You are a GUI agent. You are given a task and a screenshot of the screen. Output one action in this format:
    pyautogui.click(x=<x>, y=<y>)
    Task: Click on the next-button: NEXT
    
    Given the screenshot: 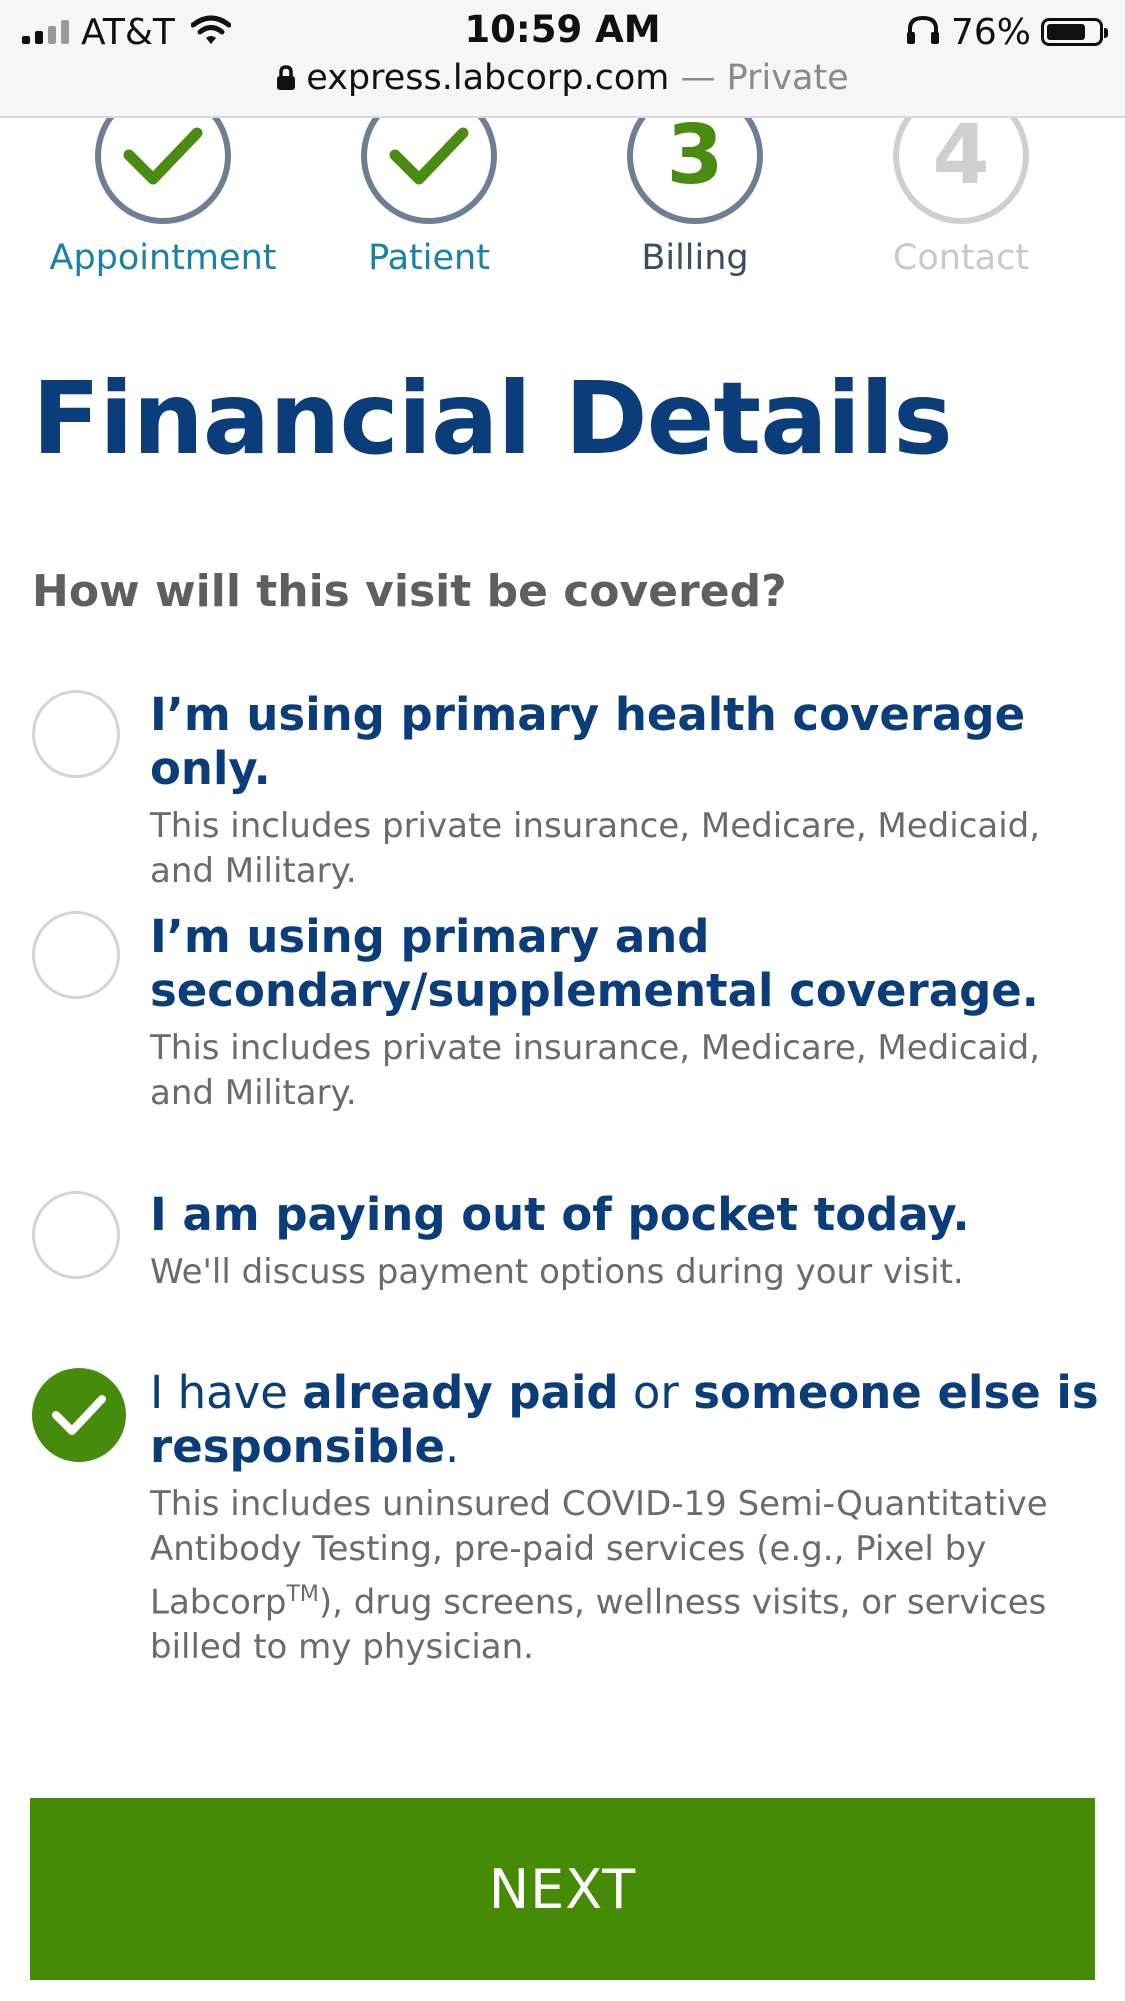 What is the action you would take?
    pyautogui.click(x=562, y=1889)
    